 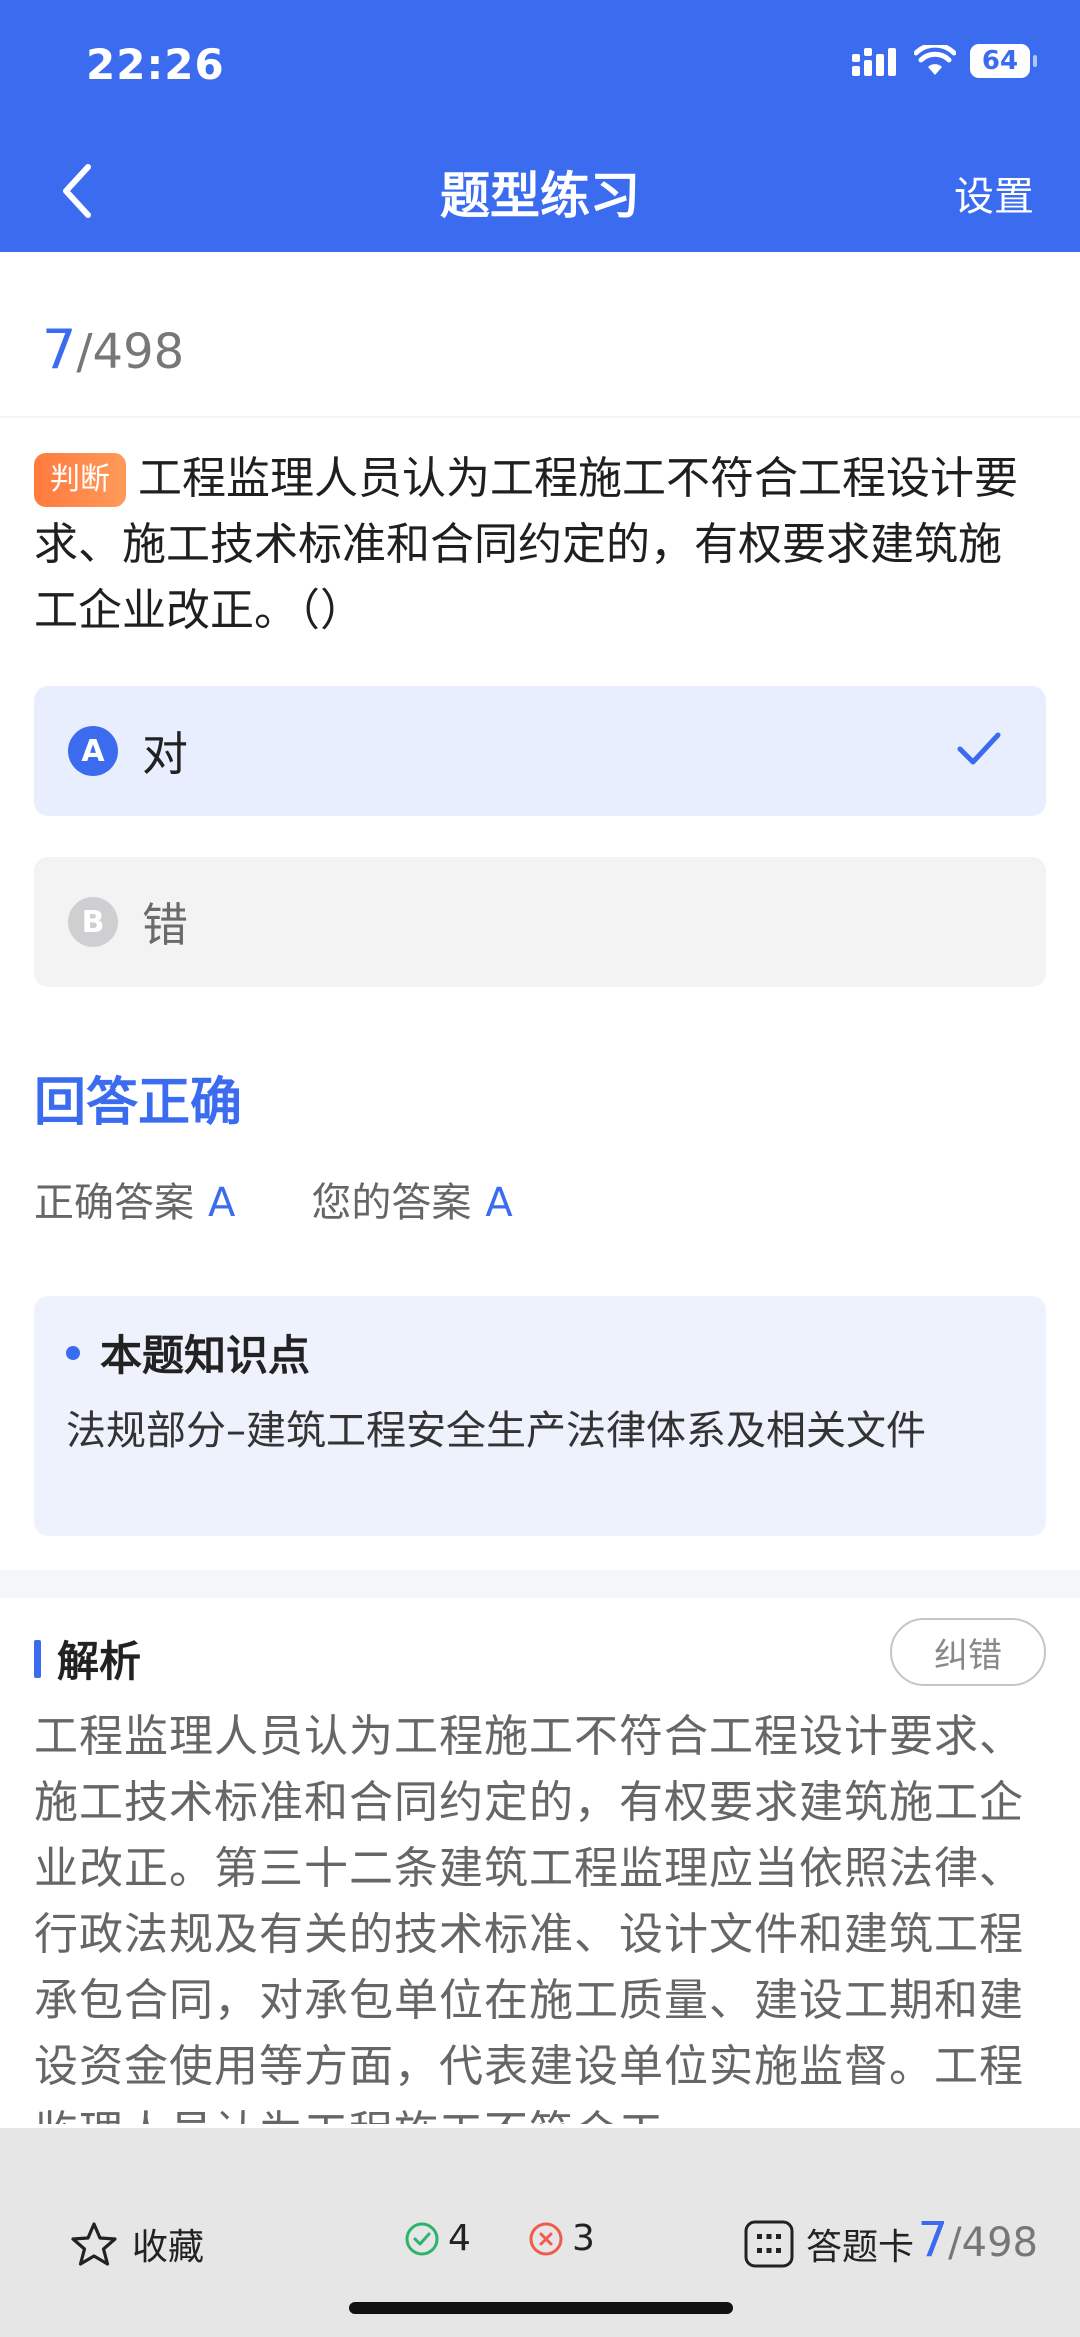 What do you see at coordinates (391, 1203) in the screenshot?
I see `your-answer-label: 您的答案` at bounding box center [391, 1203].